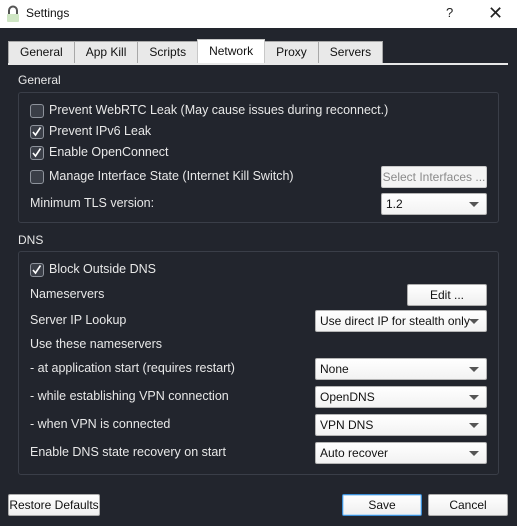 The width and height of the screenshot is (517, 526). What do you see at coordinates (100, 131) in the screenshot?
I see `prevent-ipv6-label: Prevent IPv6 Leak` at bounding box center [100, 131].